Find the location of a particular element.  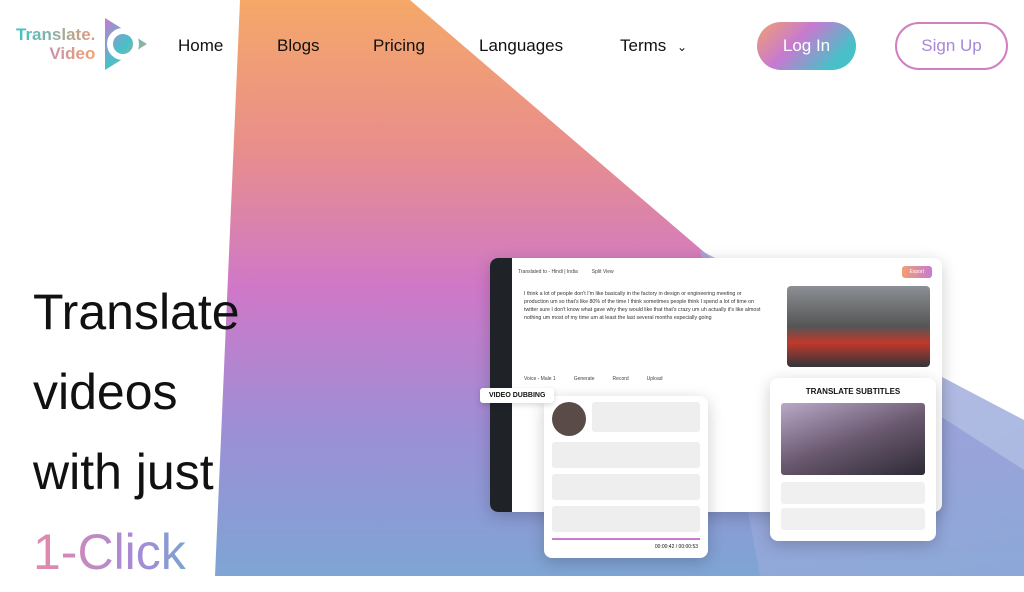

play-logo-icon is located at coordinates (126, 44).